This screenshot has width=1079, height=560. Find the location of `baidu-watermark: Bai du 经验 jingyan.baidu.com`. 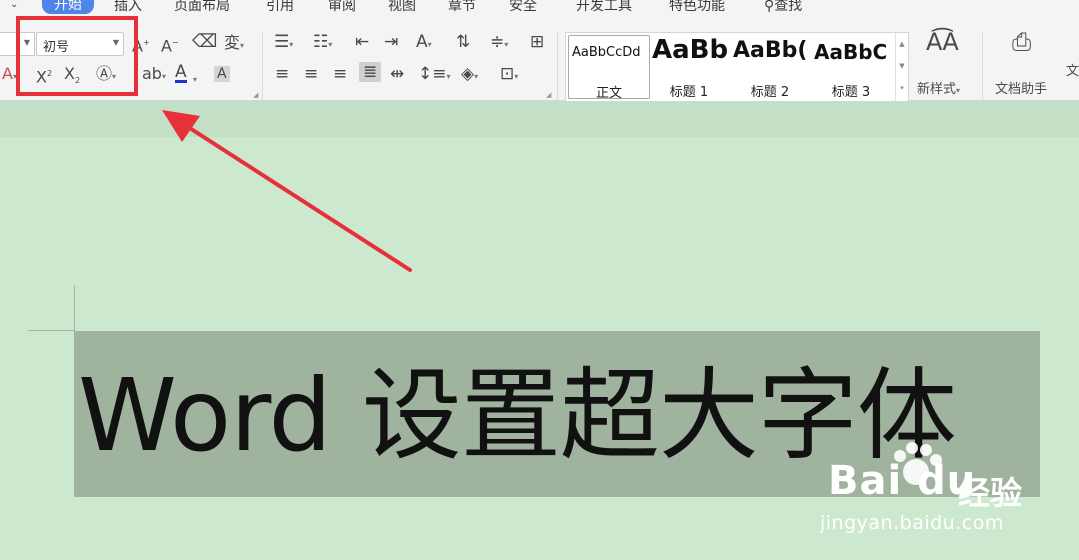

baidu-watermark: Bai du 经验 jingyan.baidu.com is located at coordinates (925, 490).